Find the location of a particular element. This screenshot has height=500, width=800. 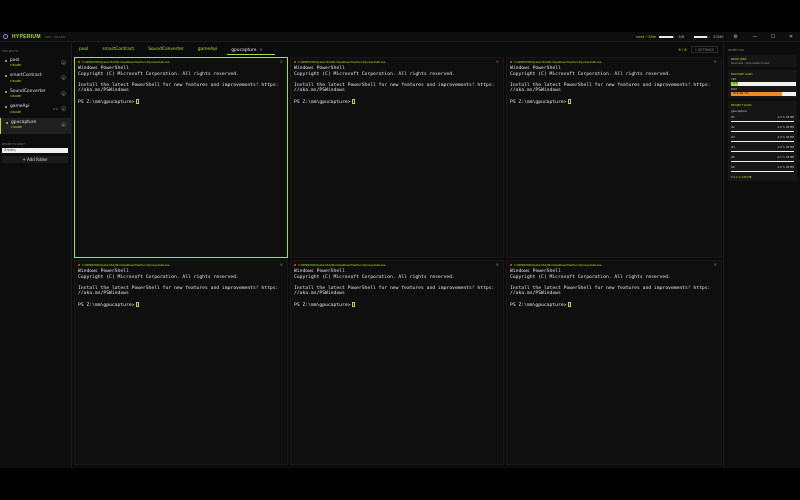

tab-label: gameApi is located at coordinates (207, 49).